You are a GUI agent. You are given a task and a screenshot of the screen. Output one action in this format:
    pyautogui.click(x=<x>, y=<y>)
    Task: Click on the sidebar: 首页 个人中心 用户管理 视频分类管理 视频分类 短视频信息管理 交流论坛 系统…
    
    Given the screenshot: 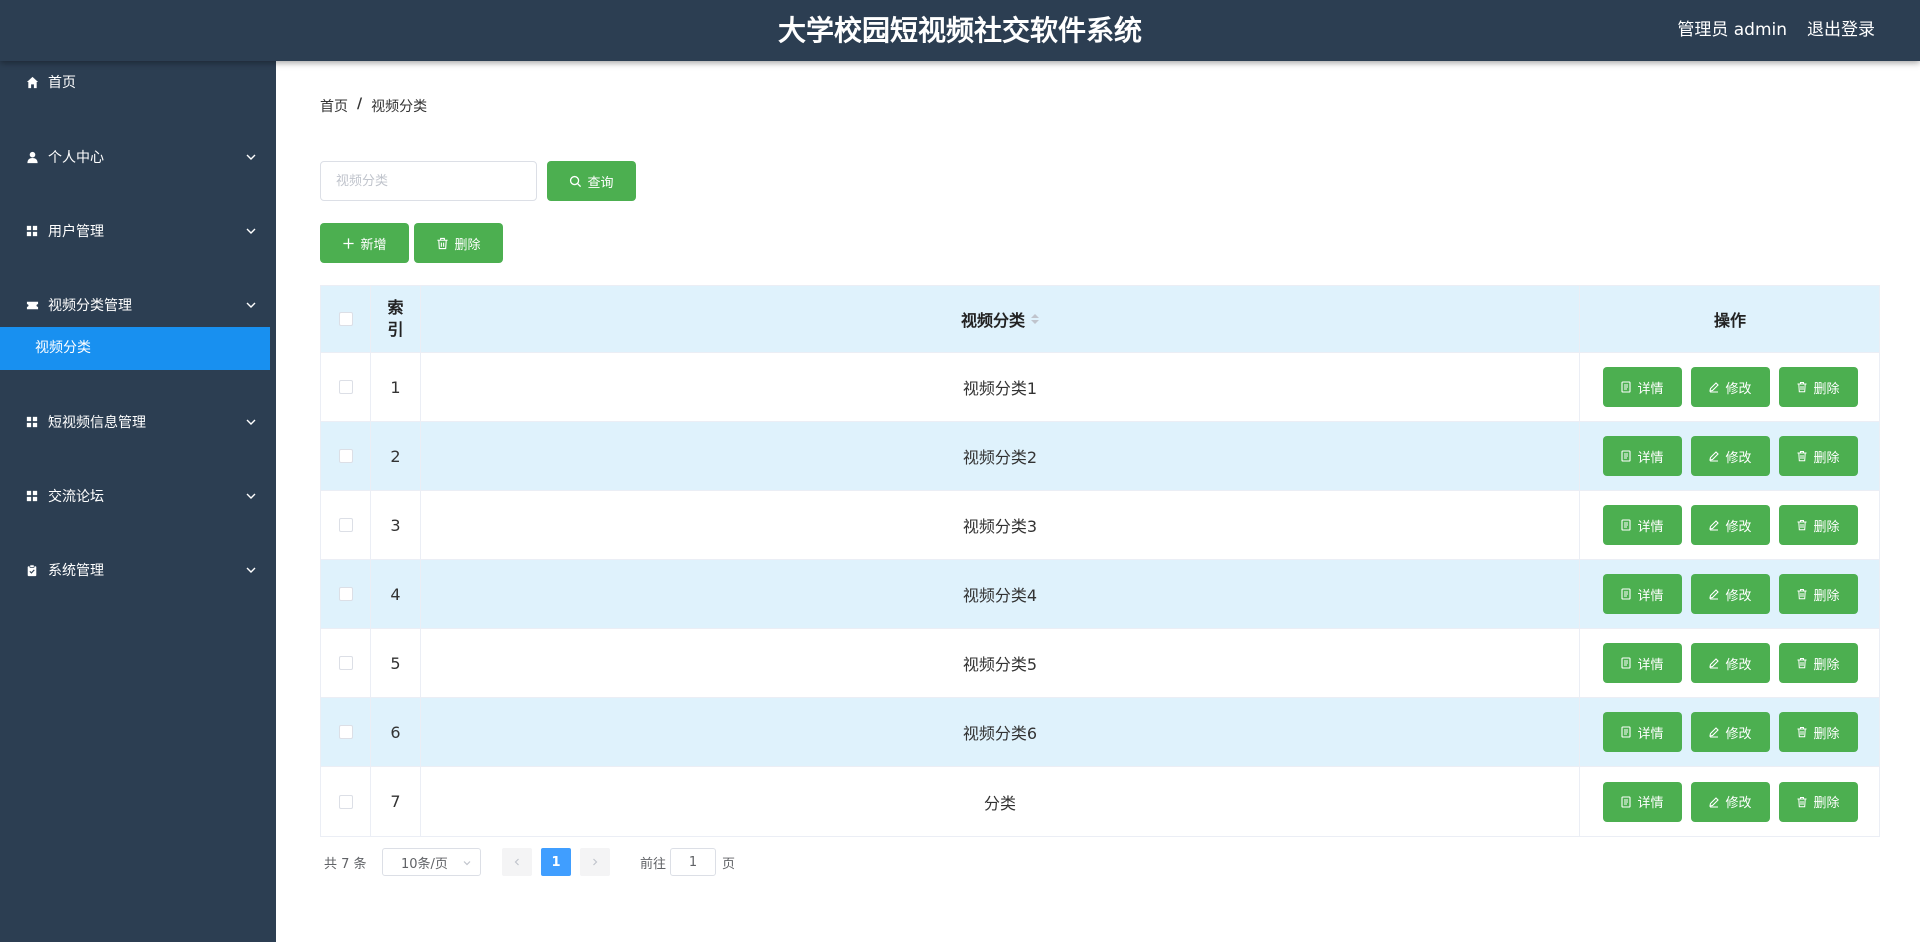 What is the action you would take?
    pyautogui.click(x=138, y=501)
    